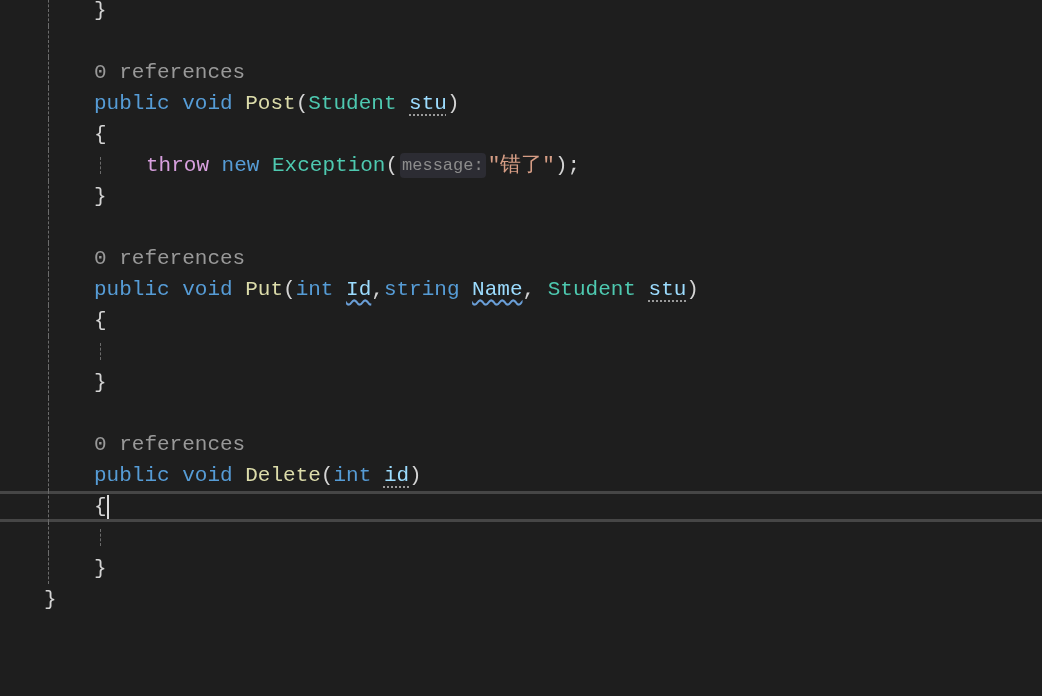 The image size is (1042, 696). Describe the element at coordinates (264, 289) in the screenshot. I see `method-name: Put` at that location.